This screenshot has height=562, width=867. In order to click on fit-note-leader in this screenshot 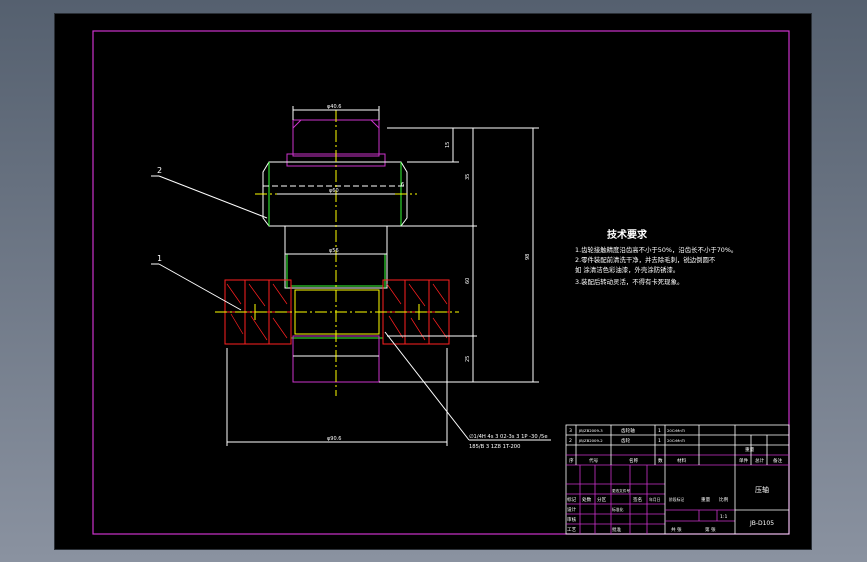, I will do `click(427, 386)`.